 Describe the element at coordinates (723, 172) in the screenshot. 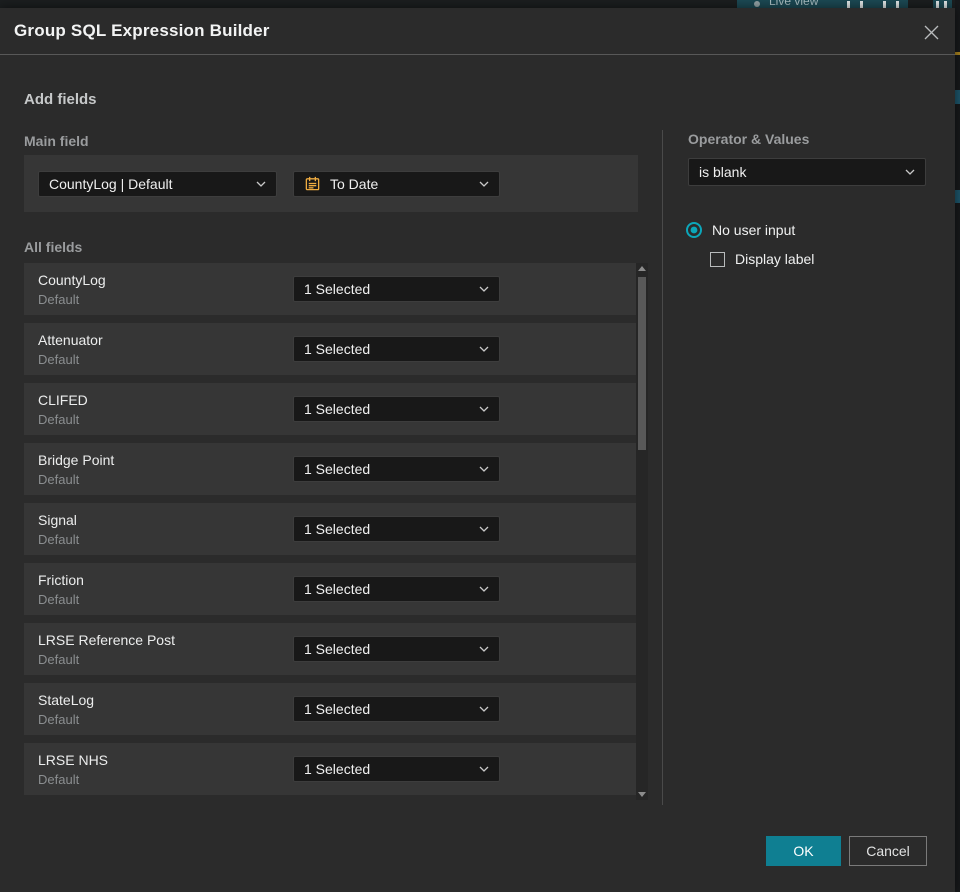

I see `operator-select-value: is blank` at that location.